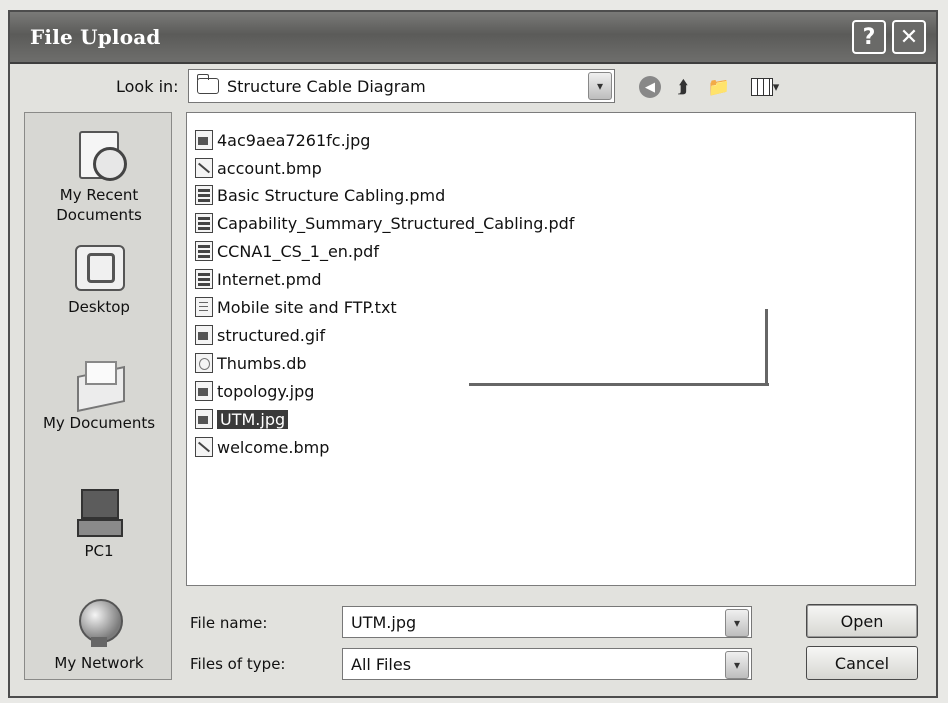 This screenshot has width=948, height=703. I want to click on close-button: ✕, so click(909, 37).